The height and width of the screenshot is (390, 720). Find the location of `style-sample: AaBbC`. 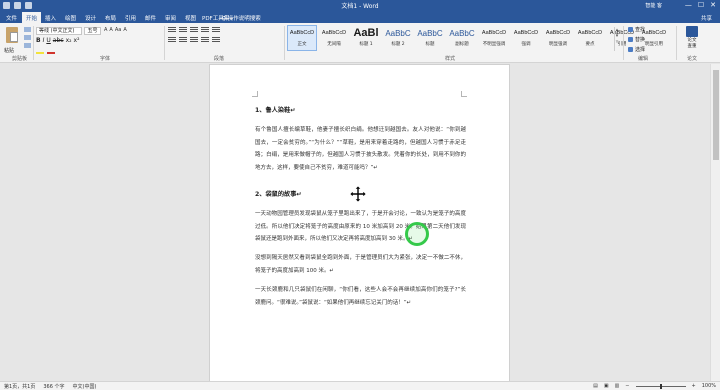

style-sample: AaBbC is located at coordinates (462, 33).